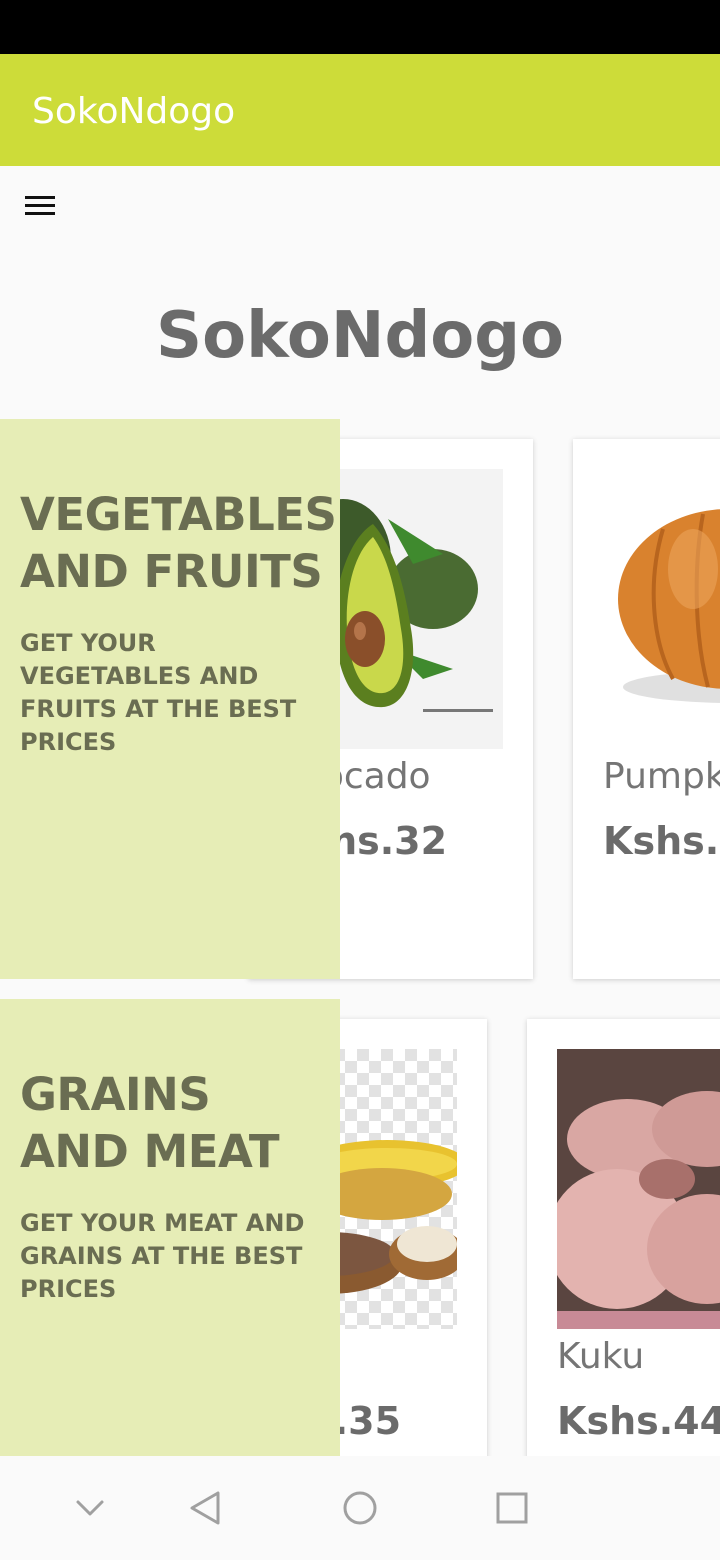 This screenshot has height=1560, width=720. Describe the element at coordinates (134, 111) in the screenshot. I see `app-title: SokoNdogo` at that location.